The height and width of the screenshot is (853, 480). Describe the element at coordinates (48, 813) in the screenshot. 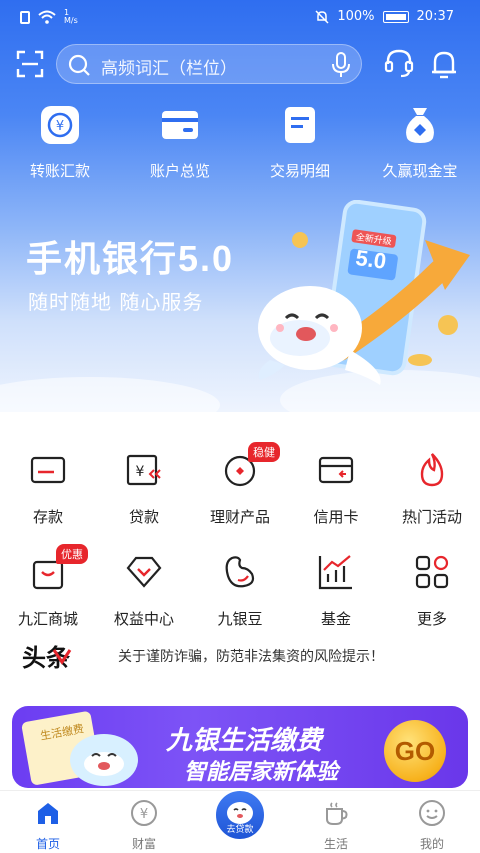

I see `home-icon` at that location.